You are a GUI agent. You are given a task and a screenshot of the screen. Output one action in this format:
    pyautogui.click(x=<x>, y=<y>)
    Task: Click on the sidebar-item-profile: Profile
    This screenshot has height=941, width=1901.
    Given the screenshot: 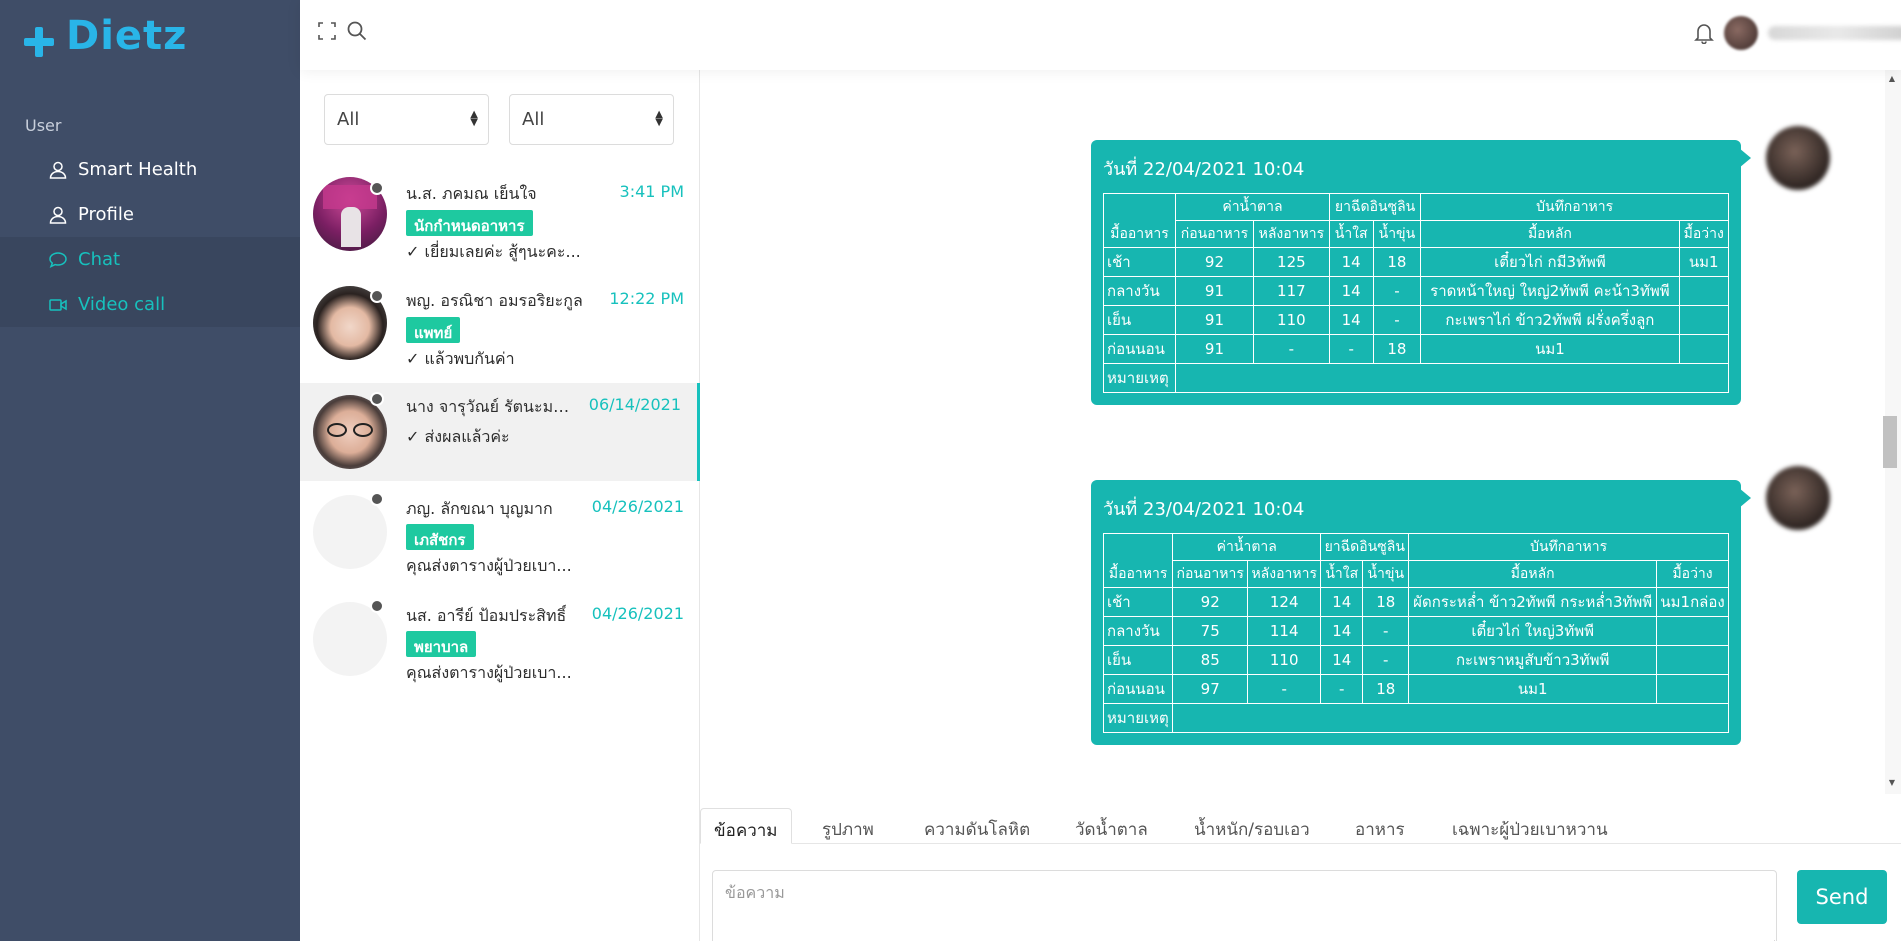 What is the action you would take?
    pyautogui.click(x=150, y=214)
    